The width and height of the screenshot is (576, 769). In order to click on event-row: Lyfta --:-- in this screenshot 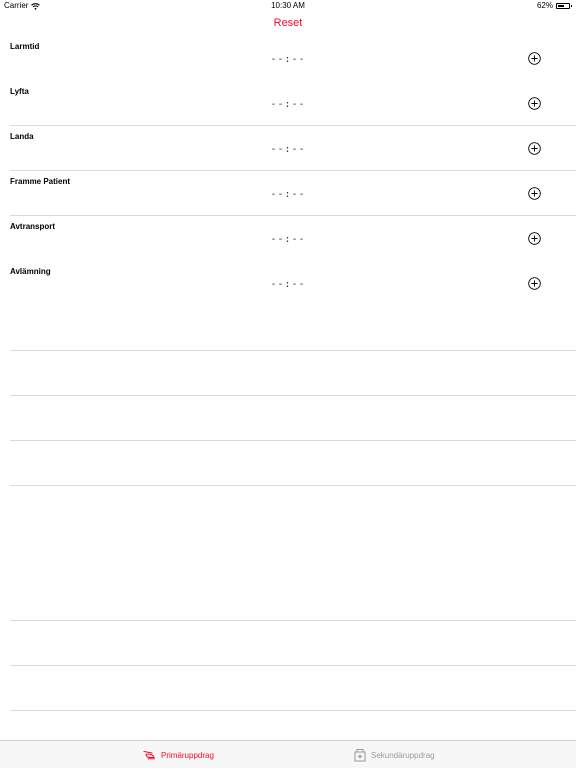, I will do `click(288, 103)`.